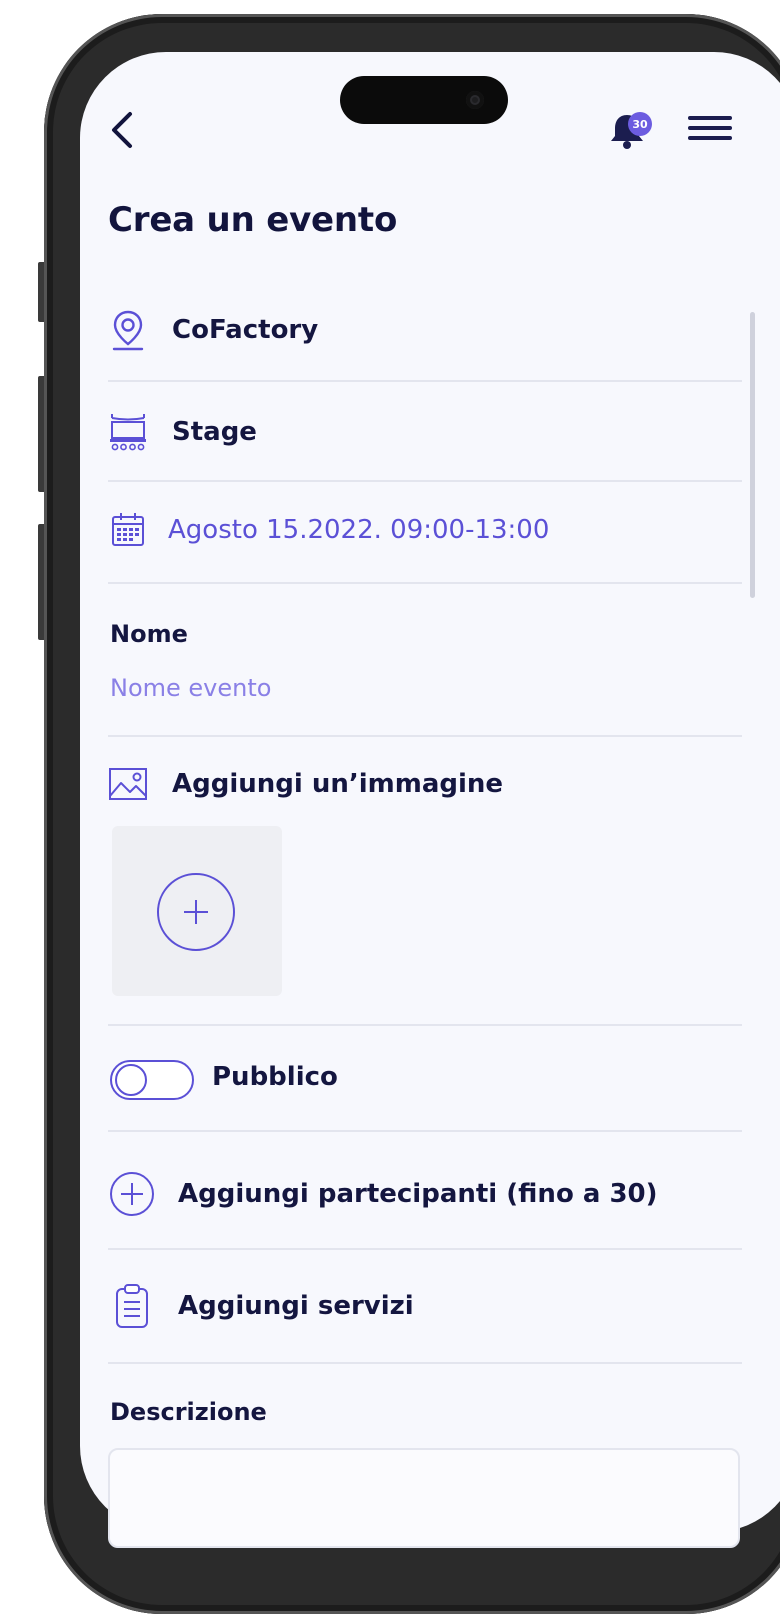  I want to click on description-label: Descrizione, so click(188, 1412).